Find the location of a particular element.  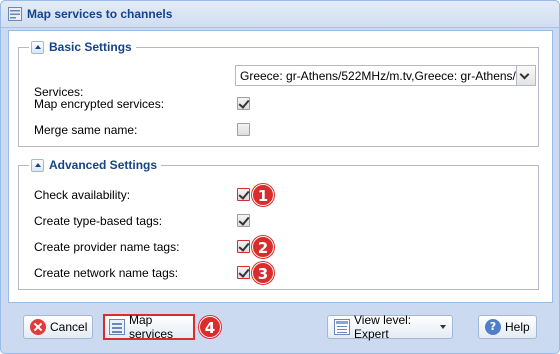

view-level-button-label: View level: Expert is located at coordinates (383, 327).